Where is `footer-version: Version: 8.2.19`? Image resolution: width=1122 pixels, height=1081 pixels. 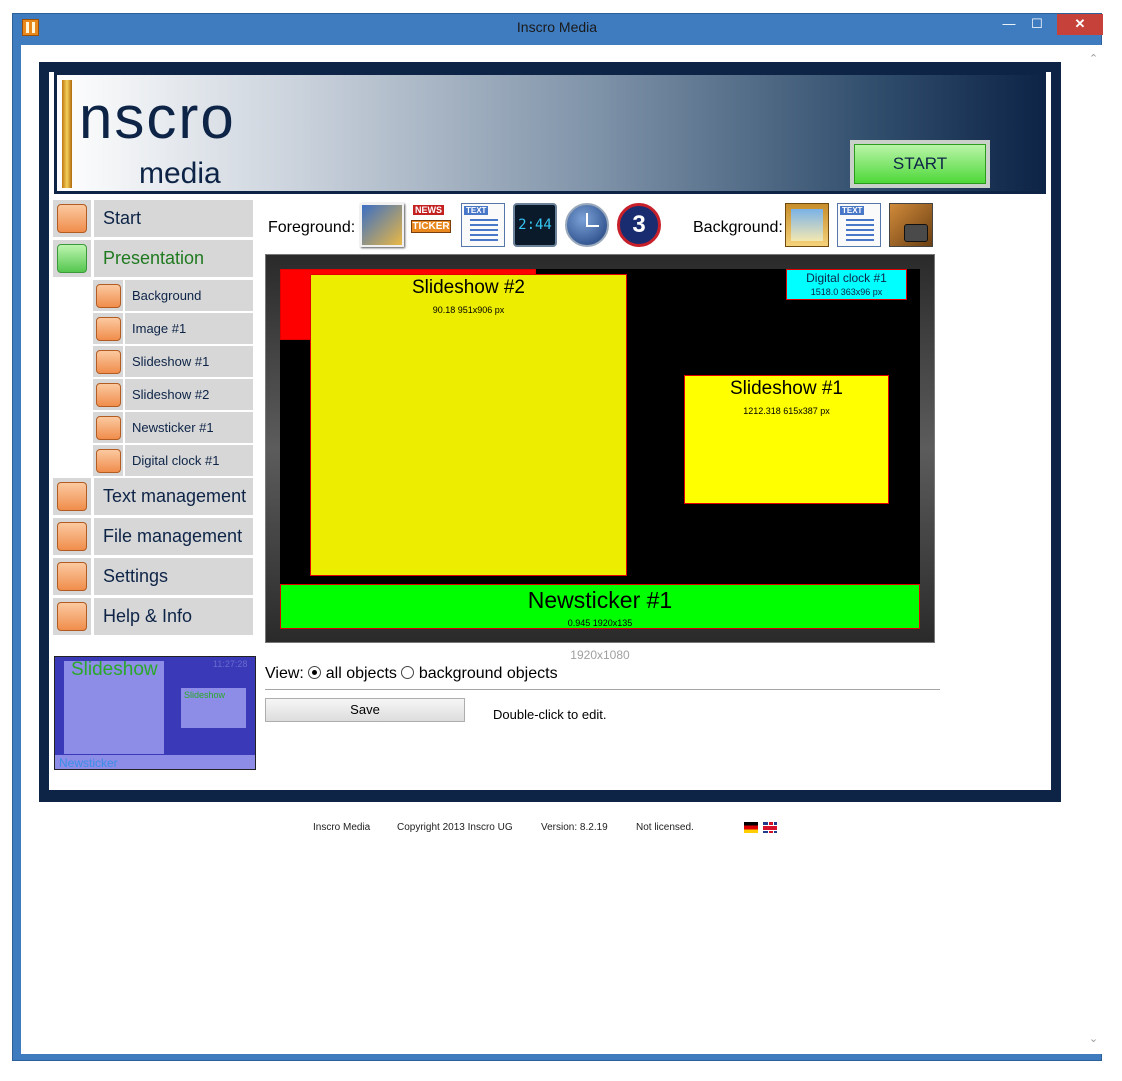
footer-version: Version: 8.2.19 is located at coordinates (574, 827).